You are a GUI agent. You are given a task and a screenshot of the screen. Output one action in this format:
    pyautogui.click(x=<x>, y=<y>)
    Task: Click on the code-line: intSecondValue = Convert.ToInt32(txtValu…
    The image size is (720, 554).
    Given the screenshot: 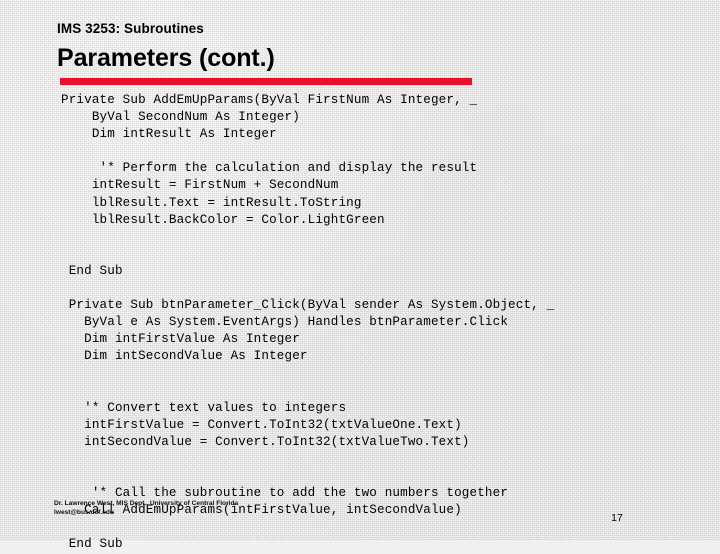 What is the action you would take?
    pyautogui.click(x=265, y=441)
    